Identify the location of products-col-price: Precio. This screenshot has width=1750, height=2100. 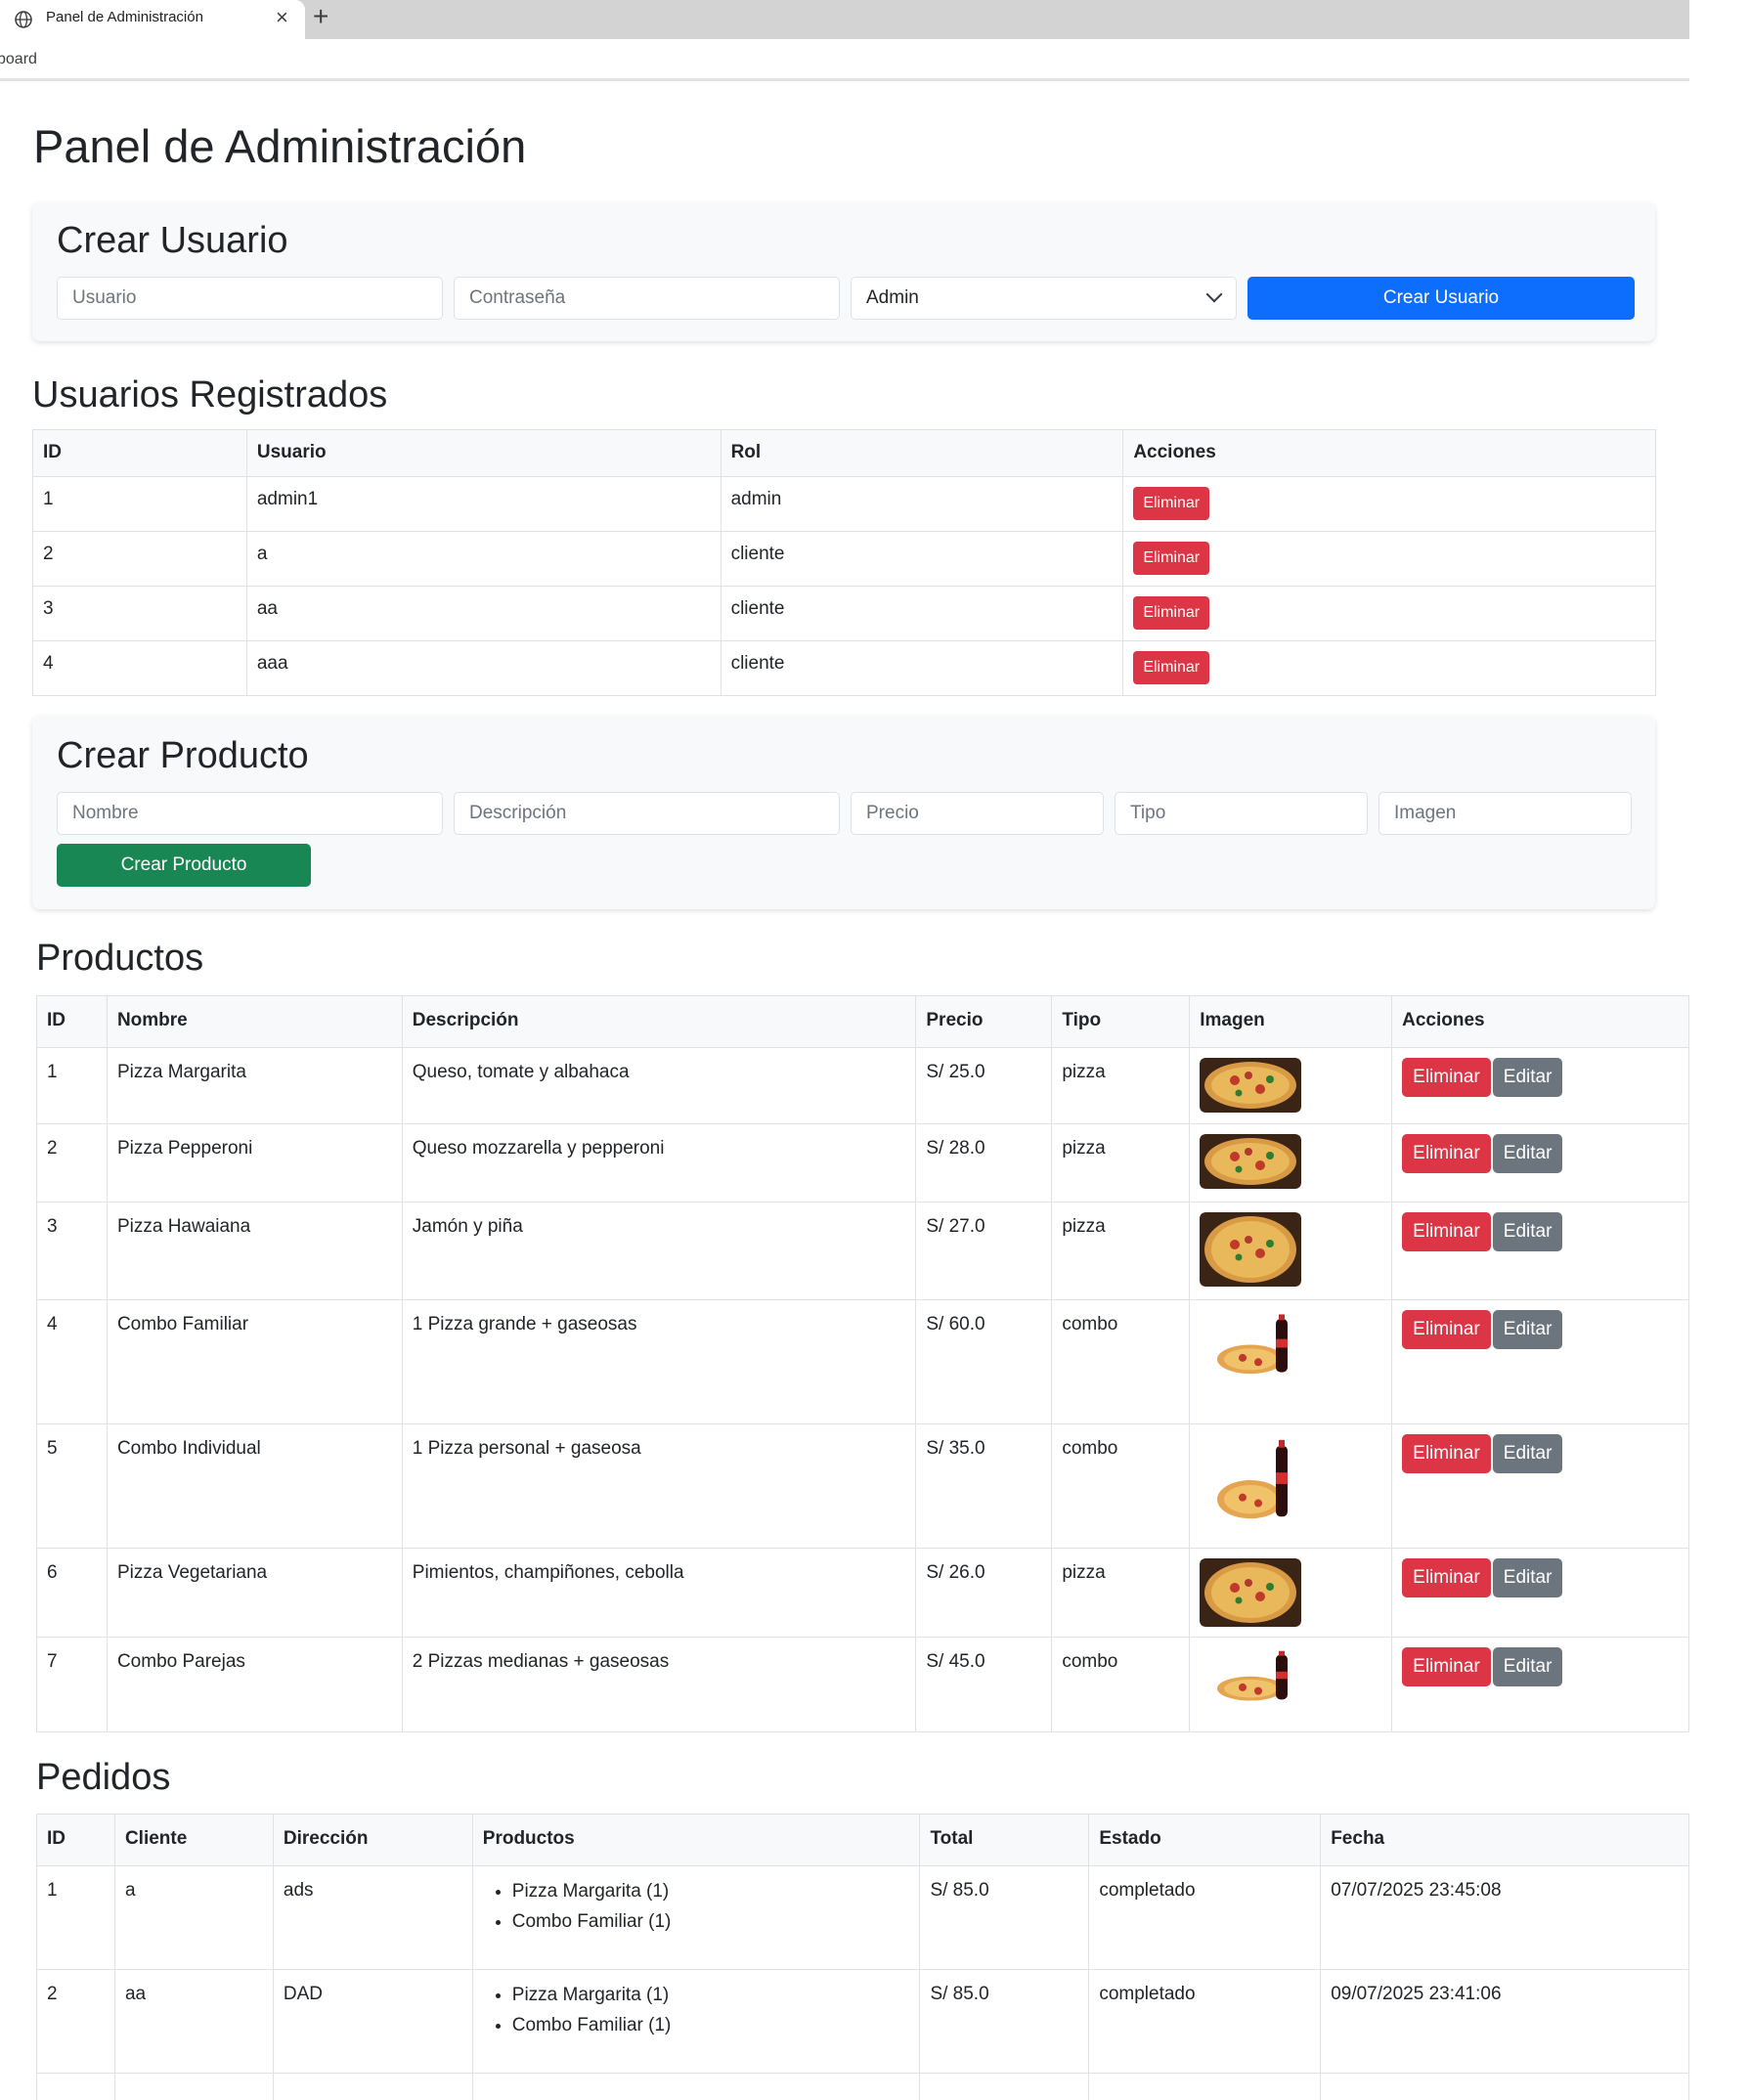
(984, 1021).